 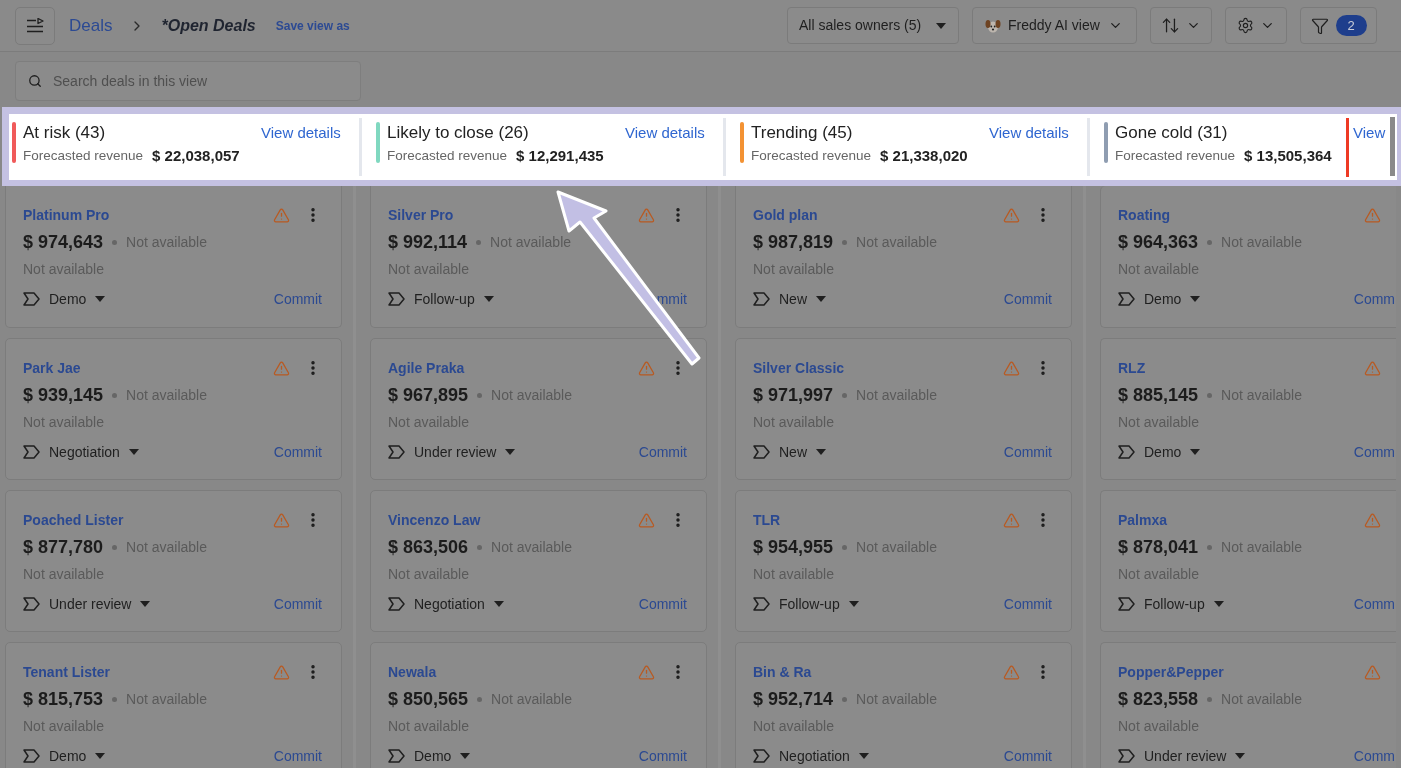 I want to click on deal-name-link: Park Jae, so click(x=52, y=368).